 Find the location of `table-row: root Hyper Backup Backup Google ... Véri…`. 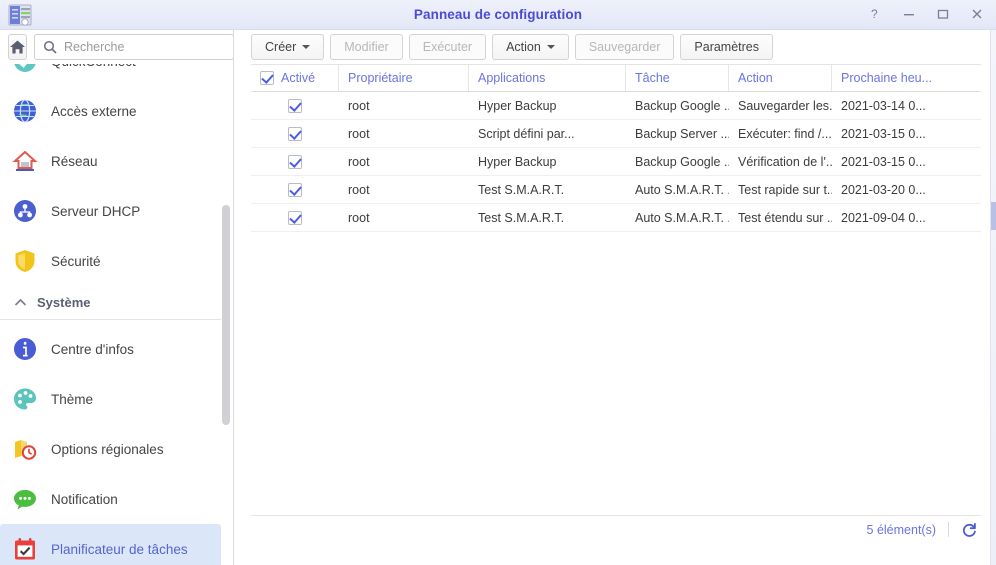

table-row: root Hyper Backup Backup Google ... Véri… is located at coordinates (616, 162).